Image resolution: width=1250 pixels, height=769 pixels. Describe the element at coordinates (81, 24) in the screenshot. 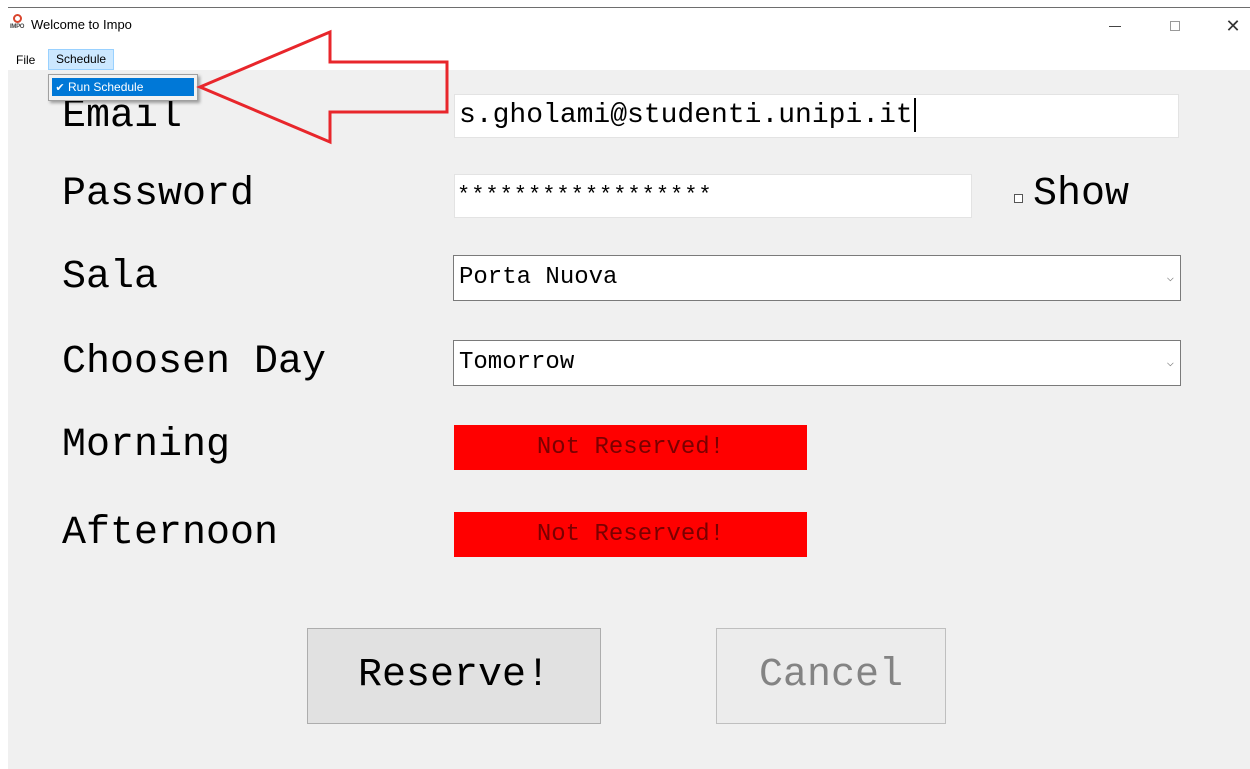

I see `window-title: Welcome to Impo` at that location.